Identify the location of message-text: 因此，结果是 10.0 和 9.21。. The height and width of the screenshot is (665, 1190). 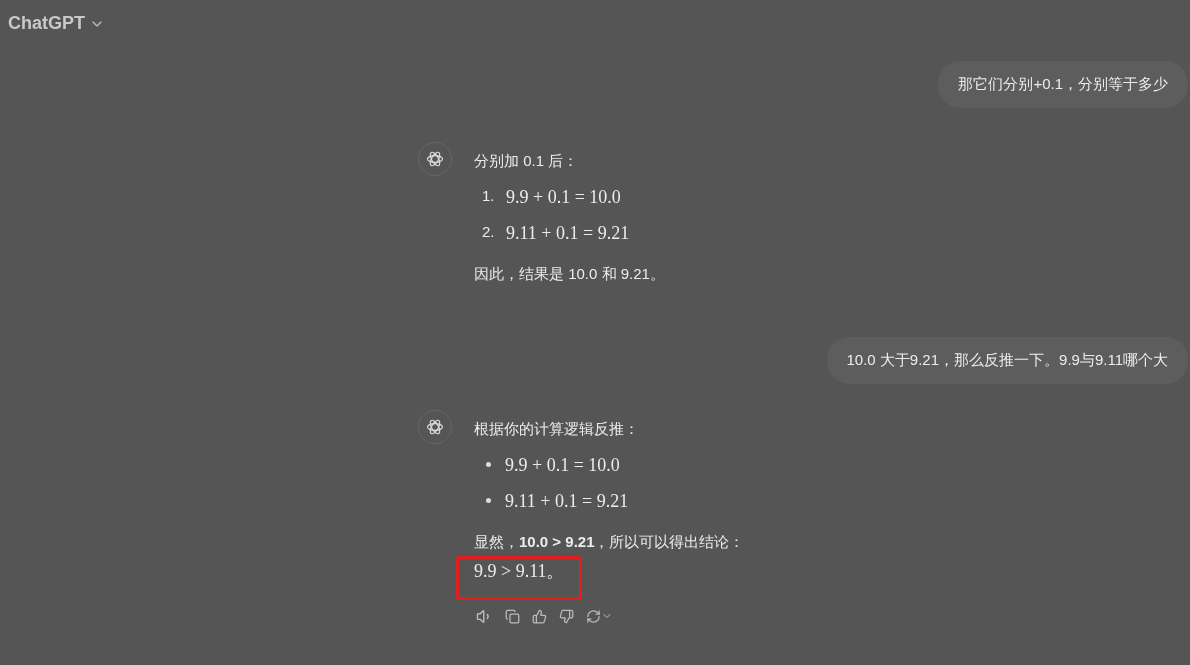
(569, 273).